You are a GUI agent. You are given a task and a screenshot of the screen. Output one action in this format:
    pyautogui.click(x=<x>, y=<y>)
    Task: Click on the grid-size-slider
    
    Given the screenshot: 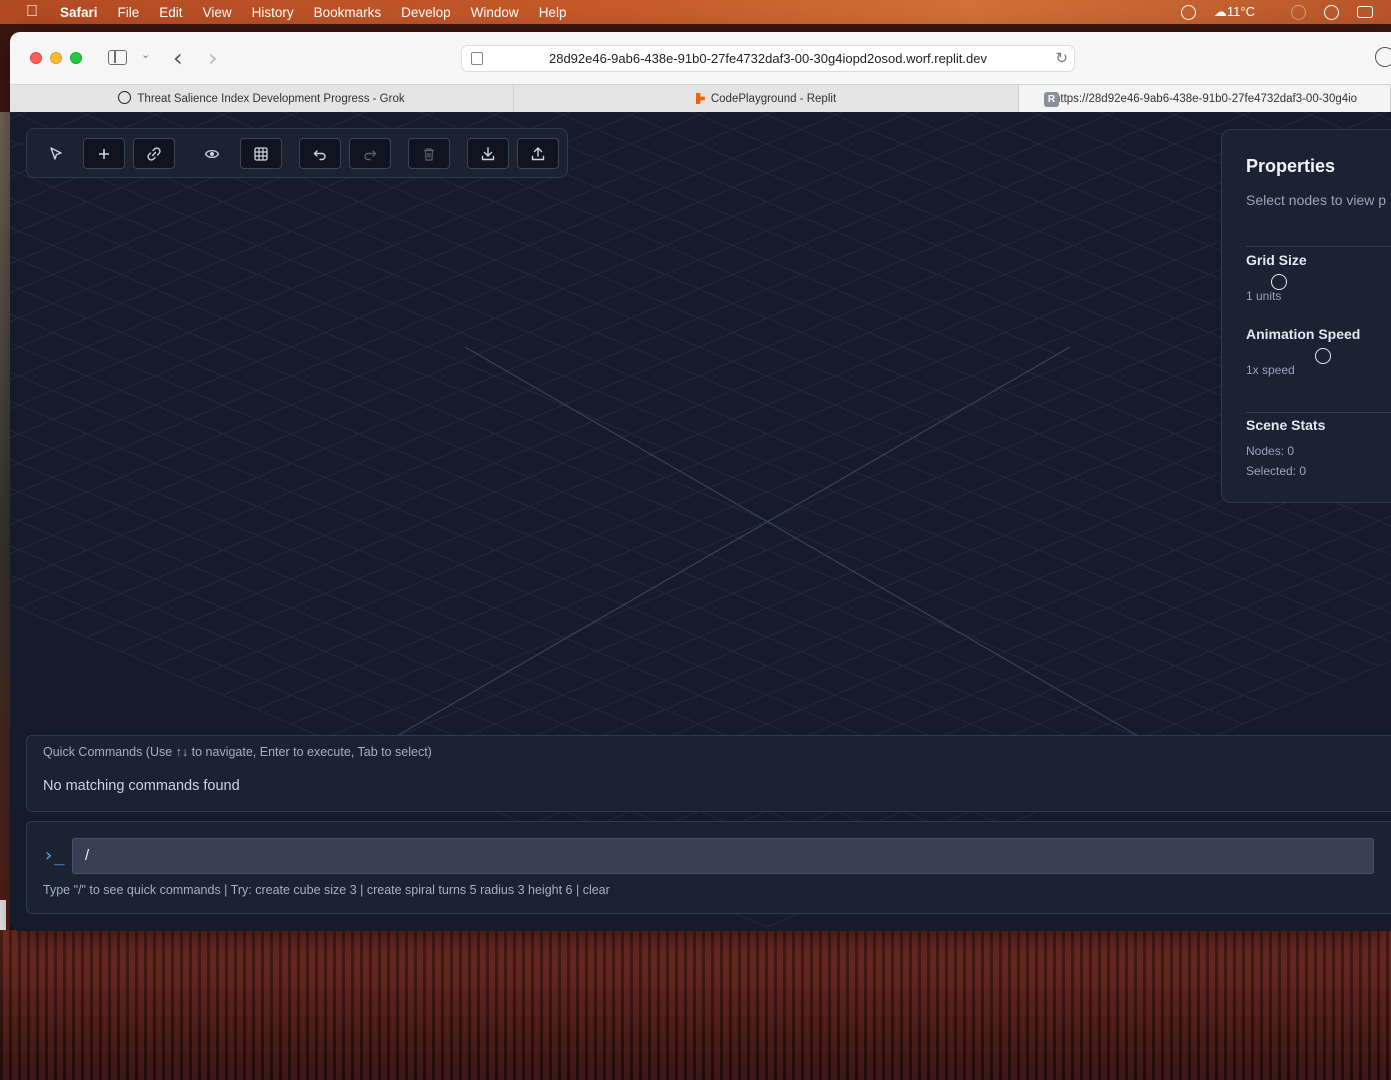 What is the action you would take?
    pyautogui.click(x=1279, y=282)
    